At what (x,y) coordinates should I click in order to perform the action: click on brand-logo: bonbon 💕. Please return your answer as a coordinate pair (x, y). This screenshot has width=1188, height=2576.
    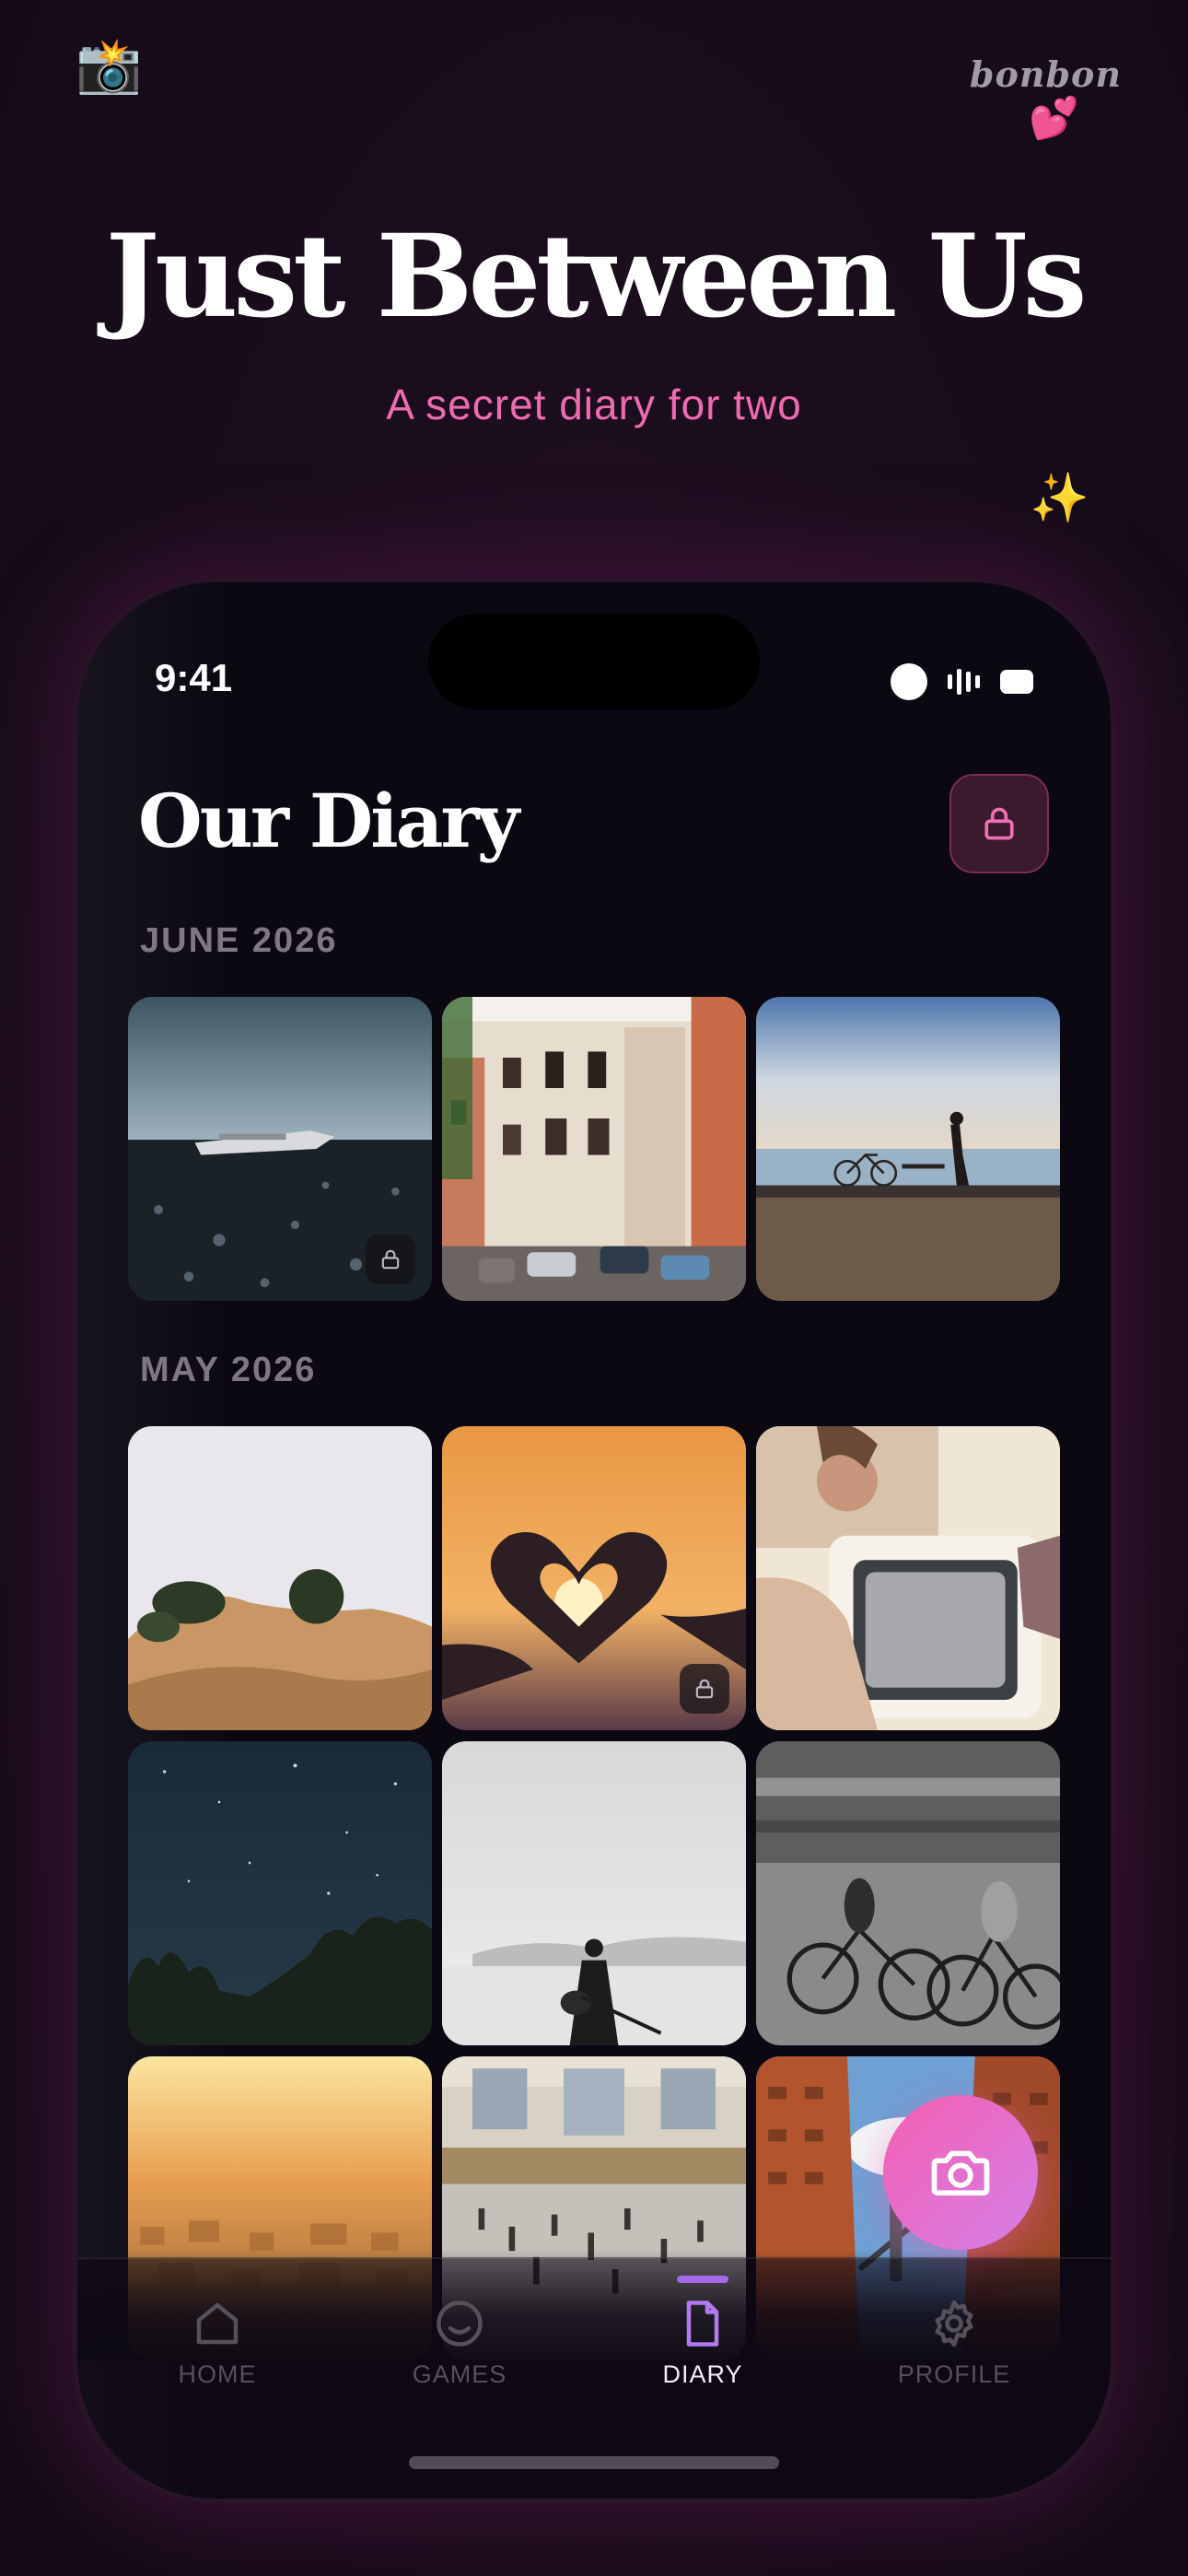
    Looking at the image, I should click on (1046, 96).